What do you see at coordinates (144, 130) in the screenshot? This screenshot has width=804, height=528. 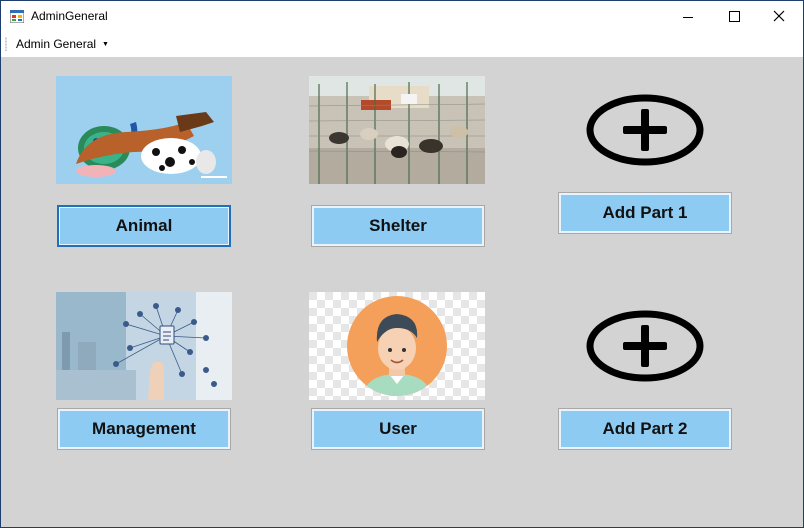 I see `animal-picture` at bounding box center [144, 130].